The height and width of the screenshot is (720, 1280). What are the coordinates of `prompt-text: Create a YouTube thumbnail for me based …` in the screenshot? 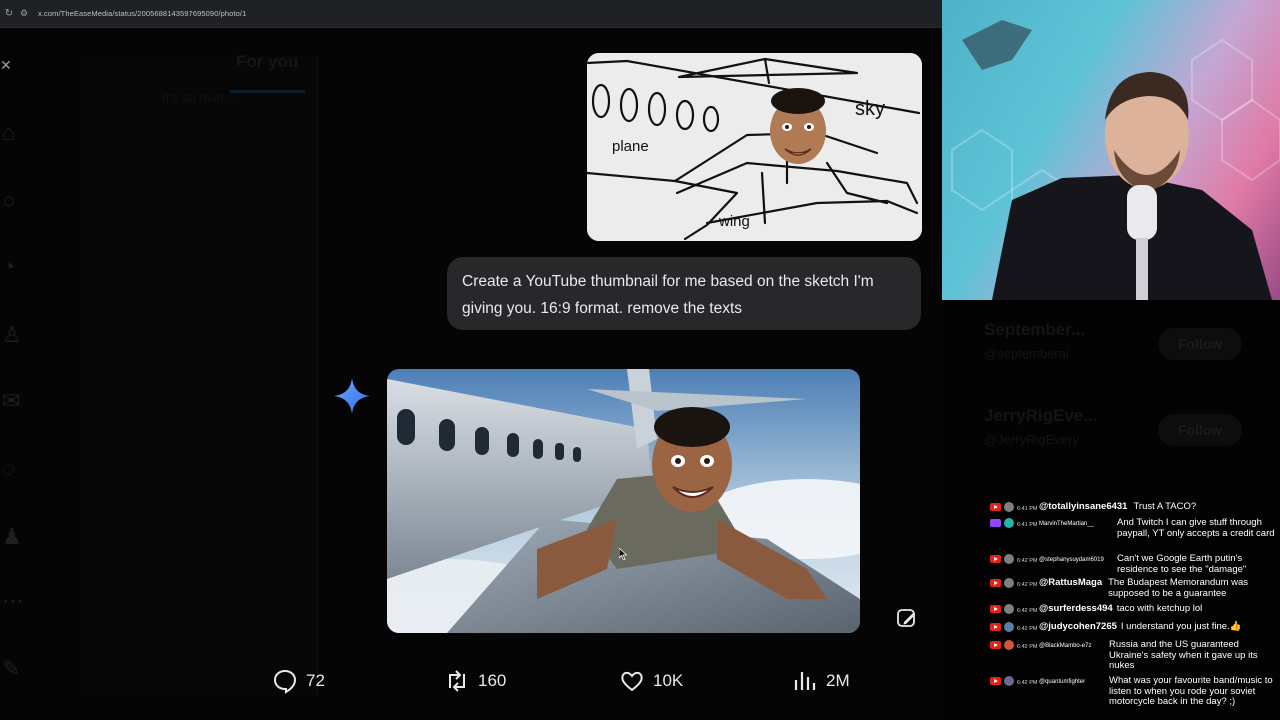 It's located at (668, 295).